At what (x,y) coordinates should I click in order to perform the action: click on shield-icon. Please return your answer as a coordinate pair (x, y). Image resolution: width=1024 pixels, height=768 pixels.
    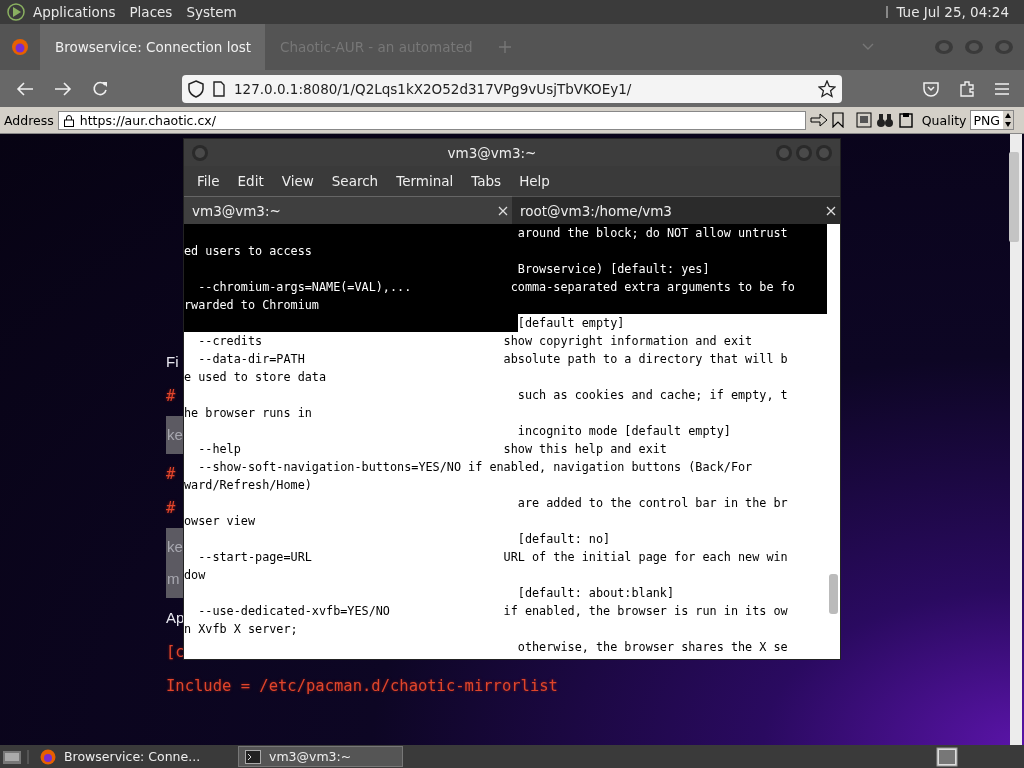
    Looking at the image, I should click on (196, 88).